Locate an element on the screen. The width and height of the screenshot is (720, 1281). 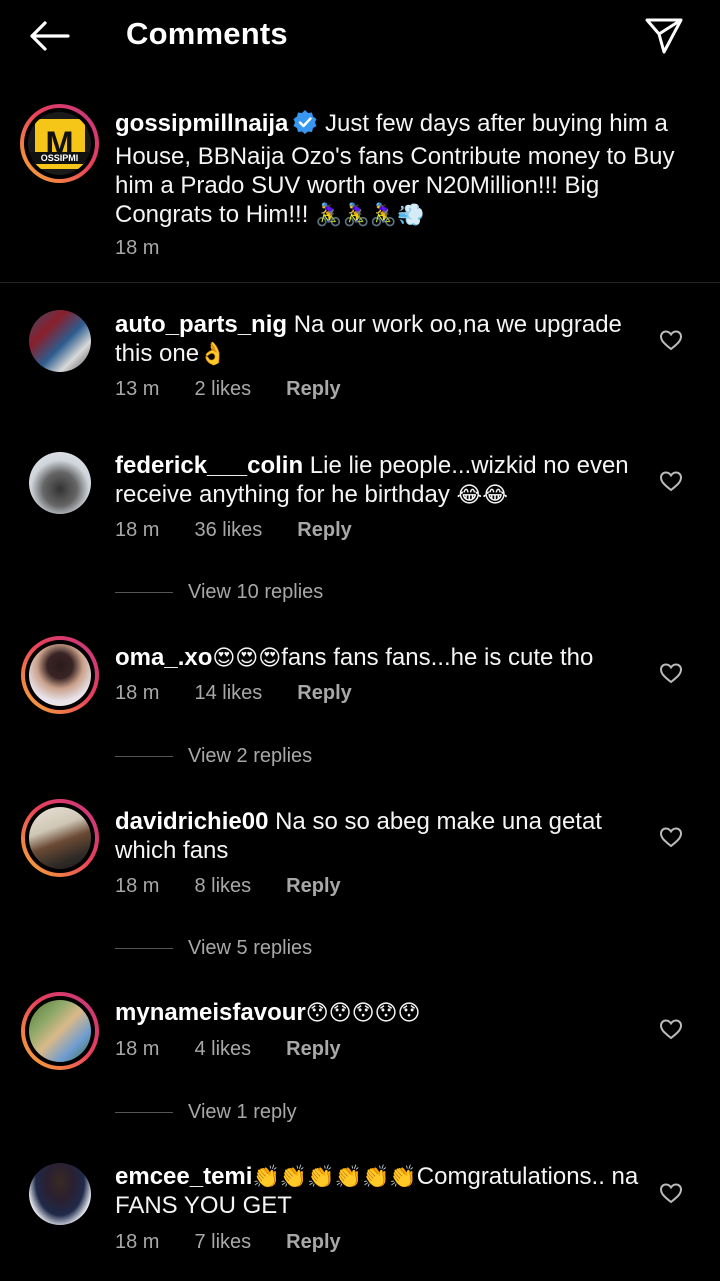
comment-meta: 18 m 7 likes Reply is located at coordinates (228, 1242).